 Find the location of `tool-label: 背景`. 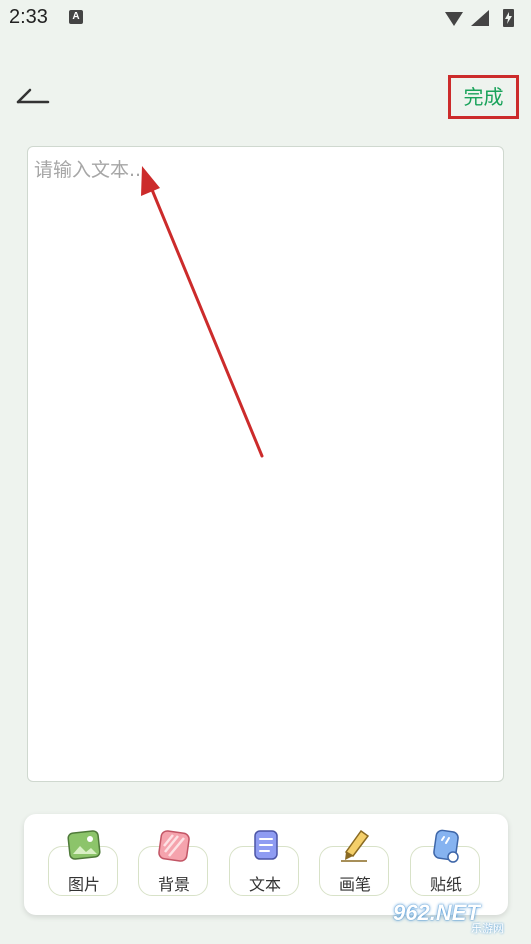

tool-label: 背景 is located at coordinates (173, 884).